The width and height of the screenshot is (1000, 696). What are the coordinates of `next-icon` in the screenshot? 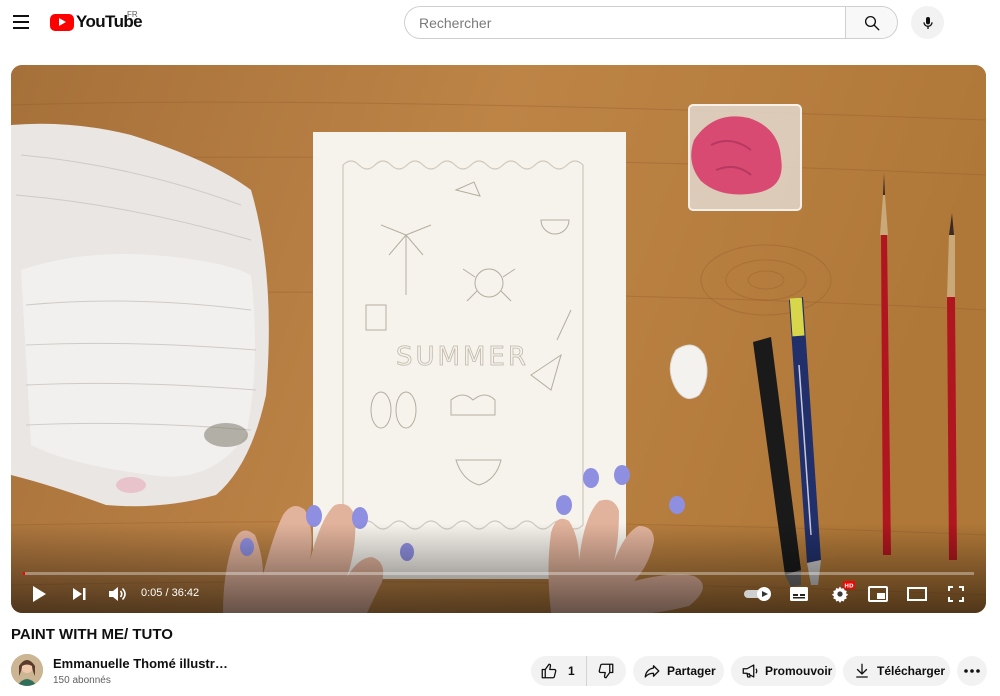 It's located at (79, 594).